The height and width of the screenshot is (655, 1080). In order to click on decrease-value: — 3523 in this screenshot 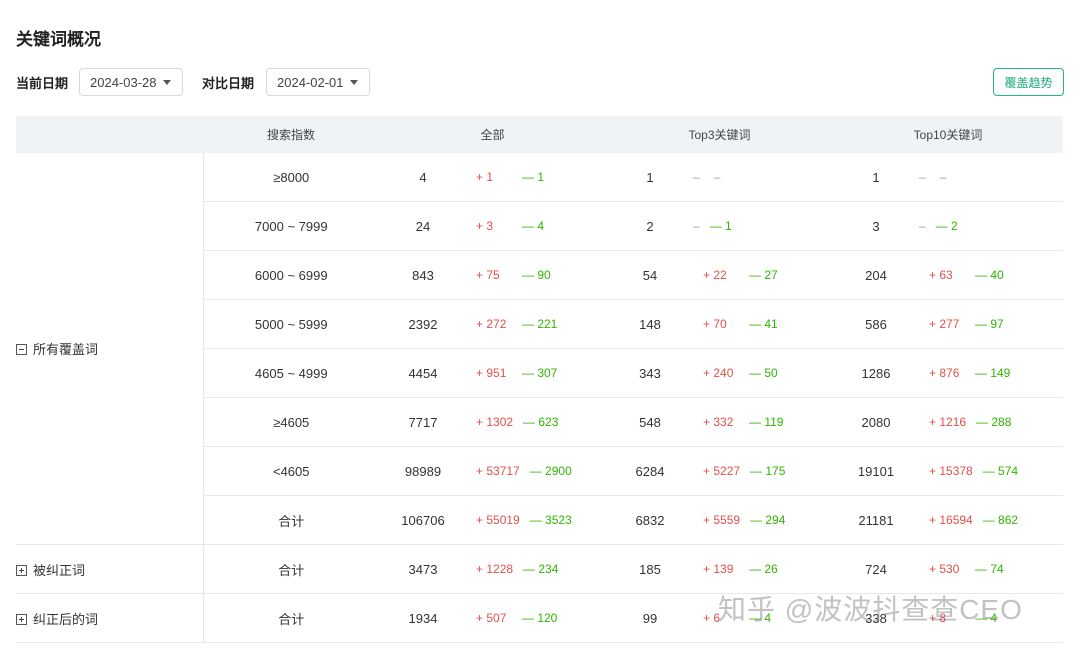, I will do `click(550, 520)`.